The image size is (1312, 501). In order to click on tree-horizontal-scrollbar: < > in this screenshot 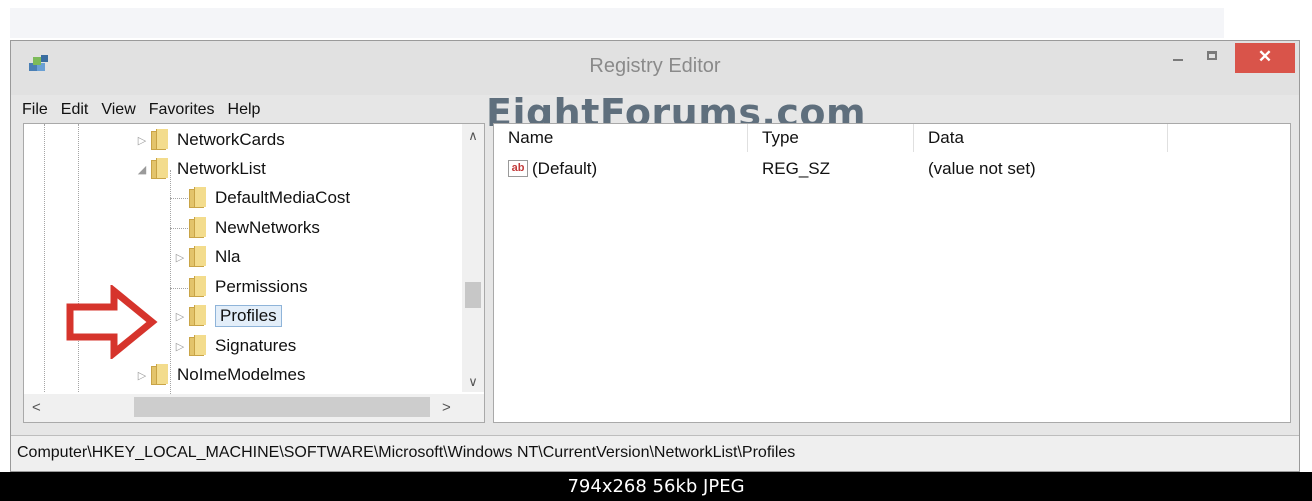, I will do `click(254, 408)`.